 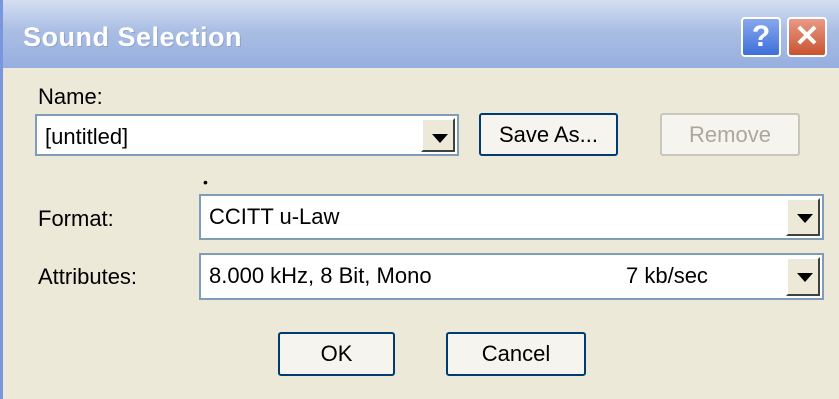 What do you see at coordinates (320, 275) in the screenshot?
I see `attributes-value: 8.000 kHz, 8 Bit, Mono` at bounding box center [320, 275].